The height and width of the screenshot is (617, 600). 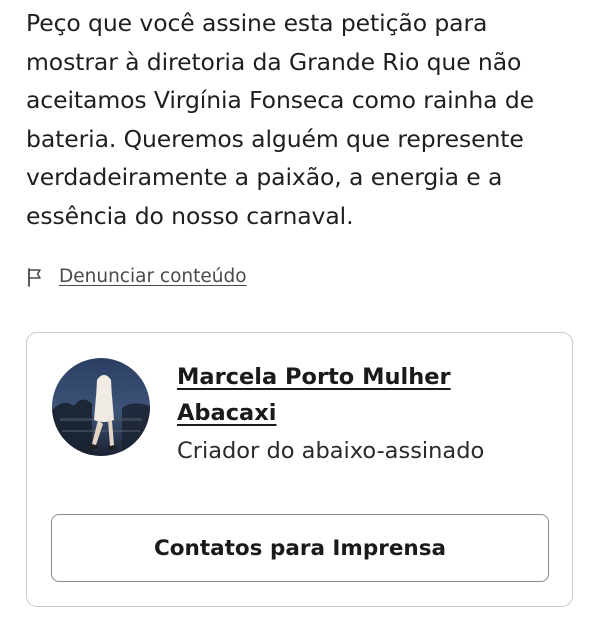 I want to click on creator-role: Criador do abaixo-assinado, so click(x=331, y=451).